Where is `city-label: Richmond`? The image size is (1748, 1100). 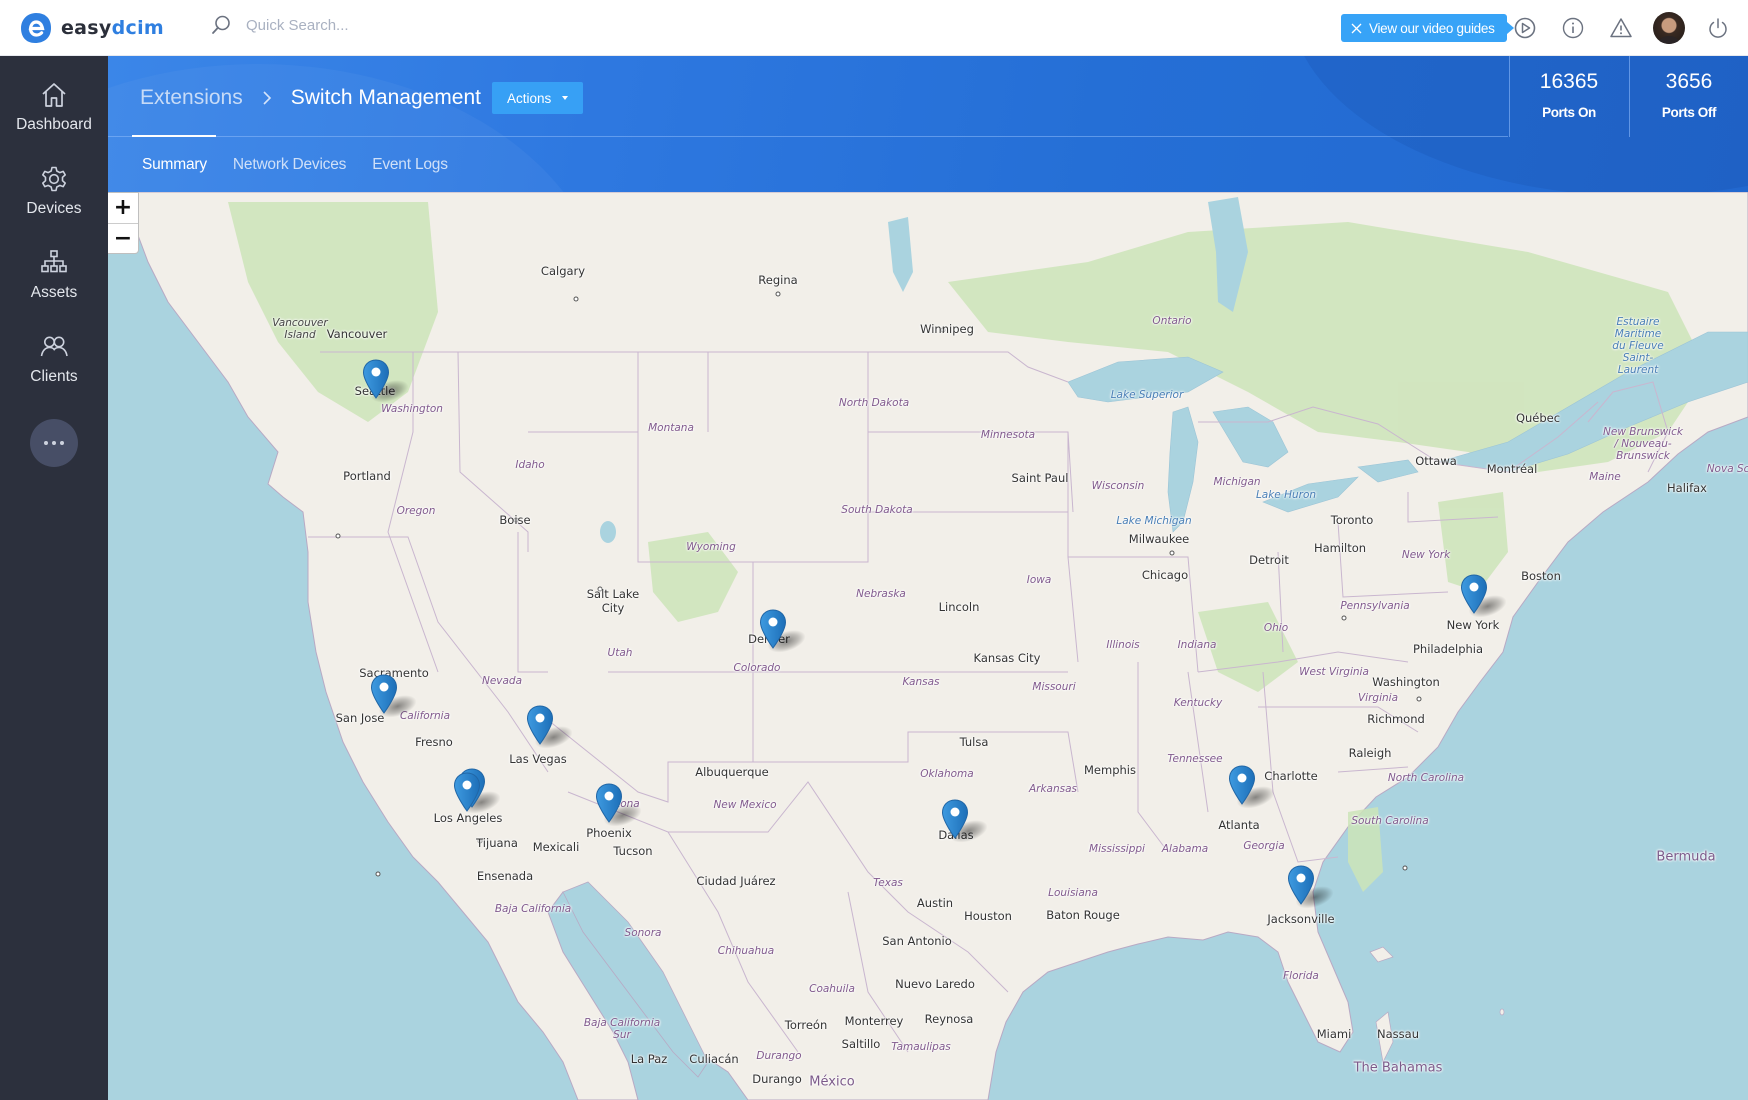 city-label: Richmond is located at coordinates (1396, 719).